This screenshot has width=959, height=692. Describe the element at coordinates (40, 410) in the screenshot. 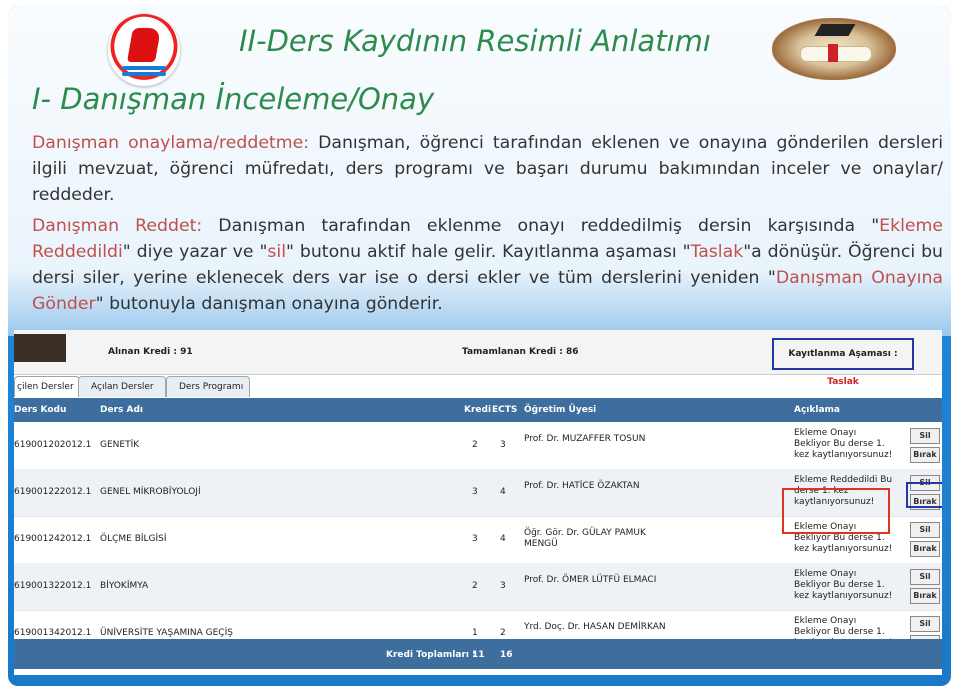

I see `header-ders-kodu: Ders Kodu` at that location.